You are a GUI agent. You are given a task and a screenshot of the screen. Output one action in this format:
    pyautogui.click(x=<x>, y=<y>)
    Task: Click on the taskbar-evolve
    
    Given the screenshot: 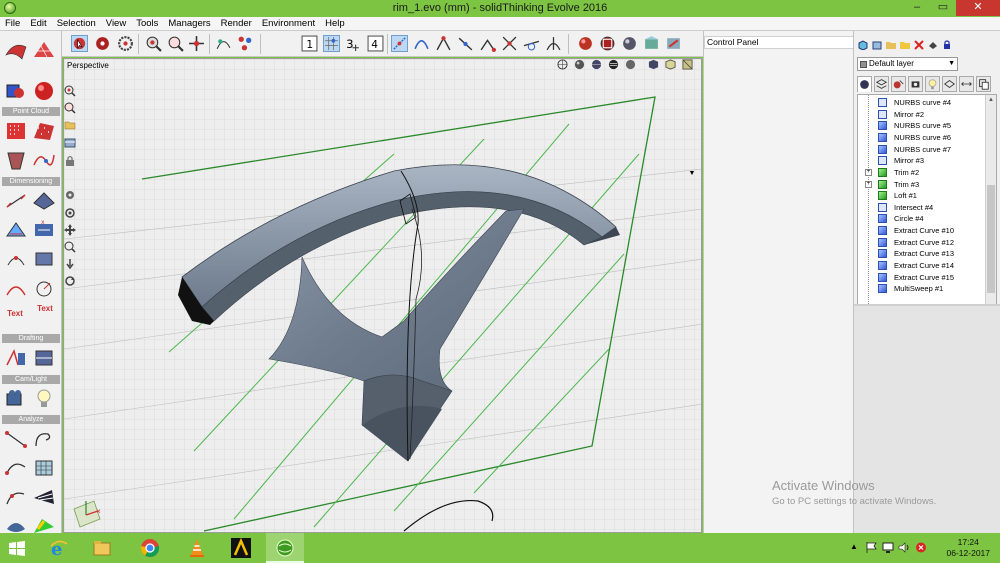 What is the action you would take?
    pyautogui.click(x=285, y=548)
    